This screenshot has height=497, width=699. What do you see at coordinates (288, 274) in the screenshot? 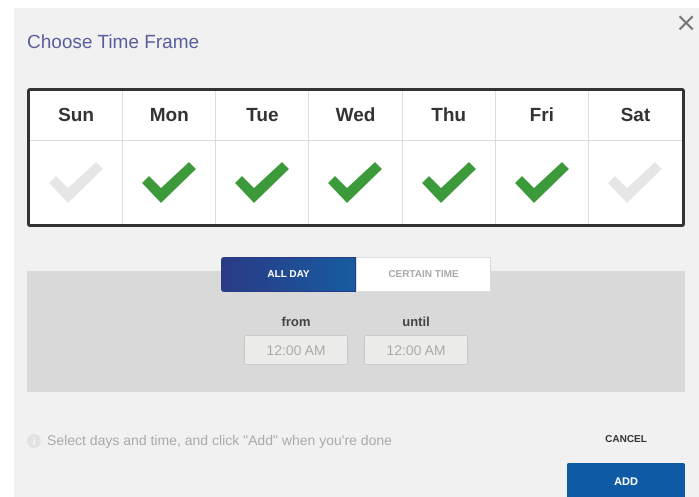
I see `mode-tab: ALL DAY` at bounding box center [288, 274].